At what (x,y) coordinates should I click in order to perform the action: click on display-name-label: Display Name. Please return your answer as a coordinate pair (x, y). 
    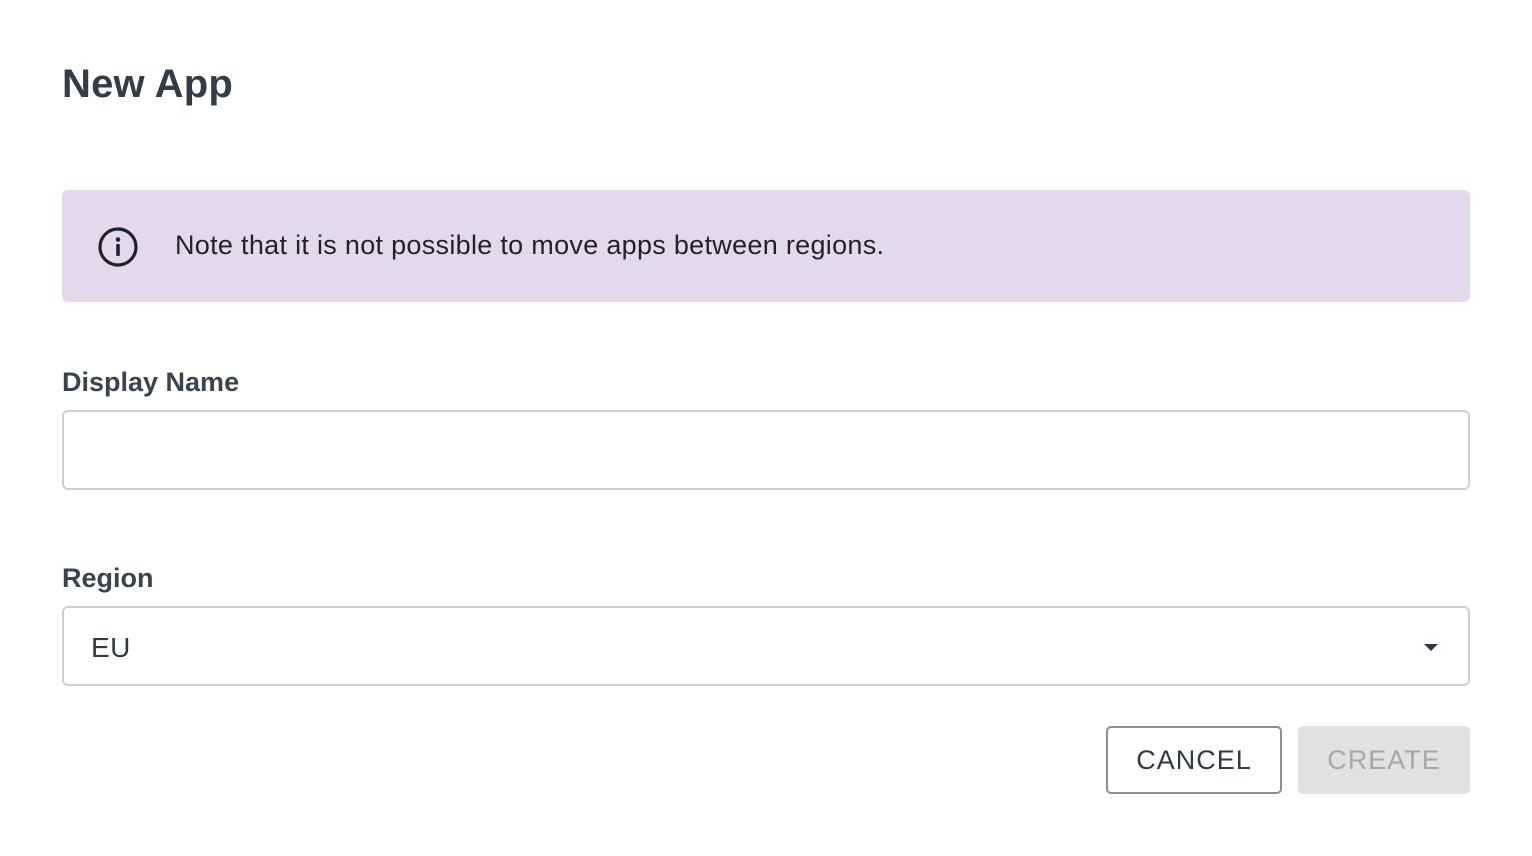
    Looking at the image, I should click on (151, 382).